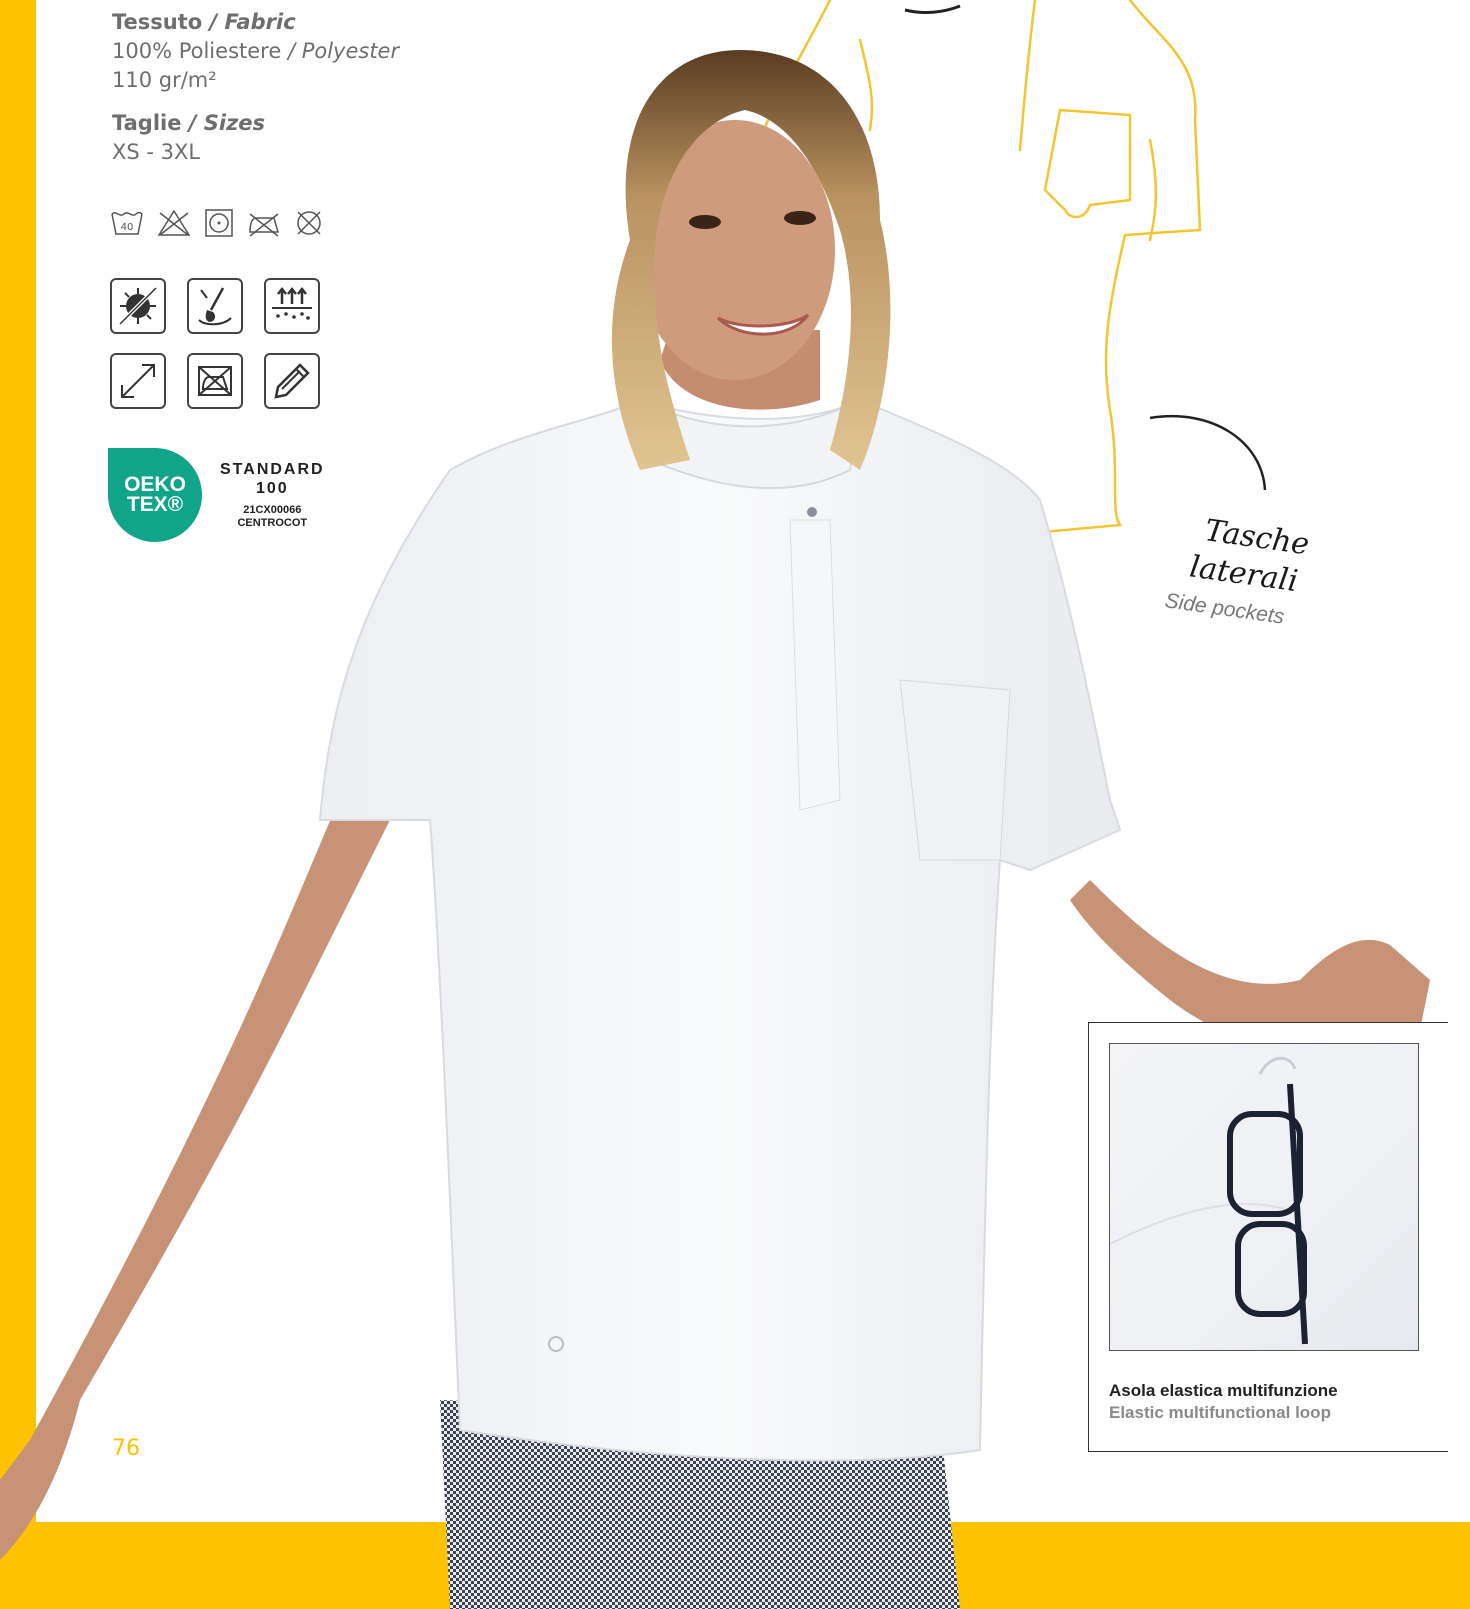  Describe the element at coordinates (932, 9) in the screenshot. I see `sketch-callout-line-top` at that location.